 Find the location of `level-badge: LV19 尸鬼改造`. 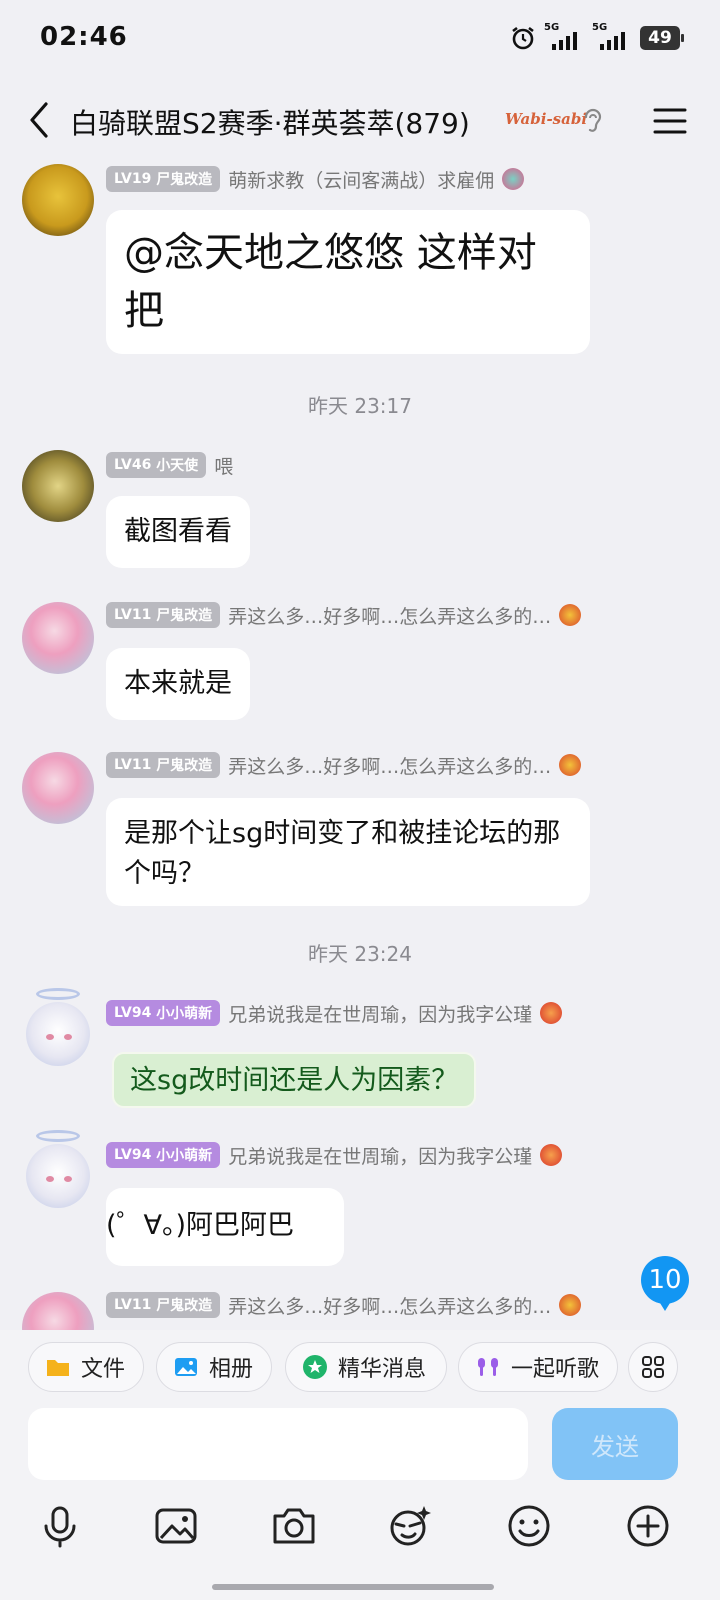

level-badge: LV19 尸鬼改造 is located at coordinates (163, 179).